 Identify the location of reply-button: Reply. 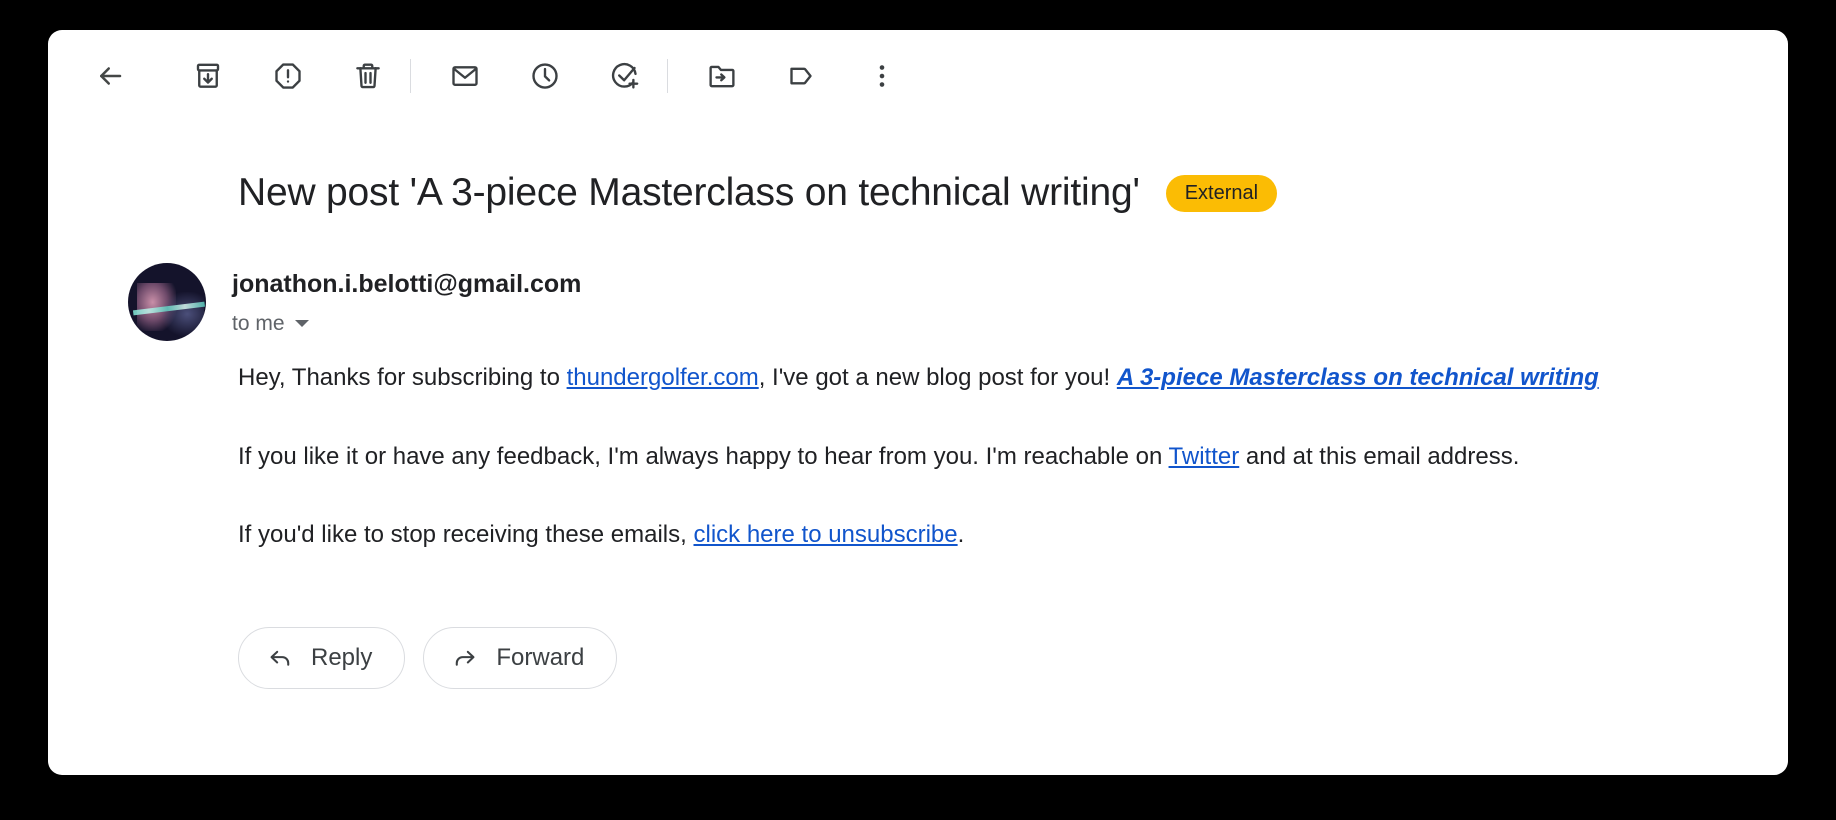
(322, 658).